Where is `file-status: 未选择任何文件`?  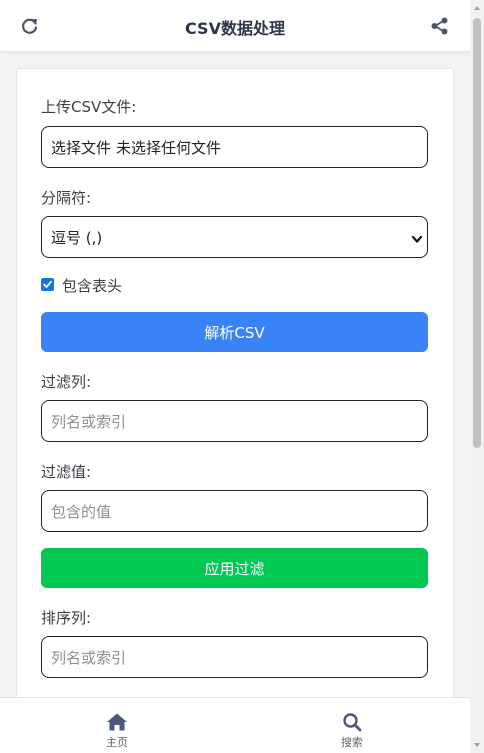 file-status: 未选择任何文件 is located at coordinates (169, 147).